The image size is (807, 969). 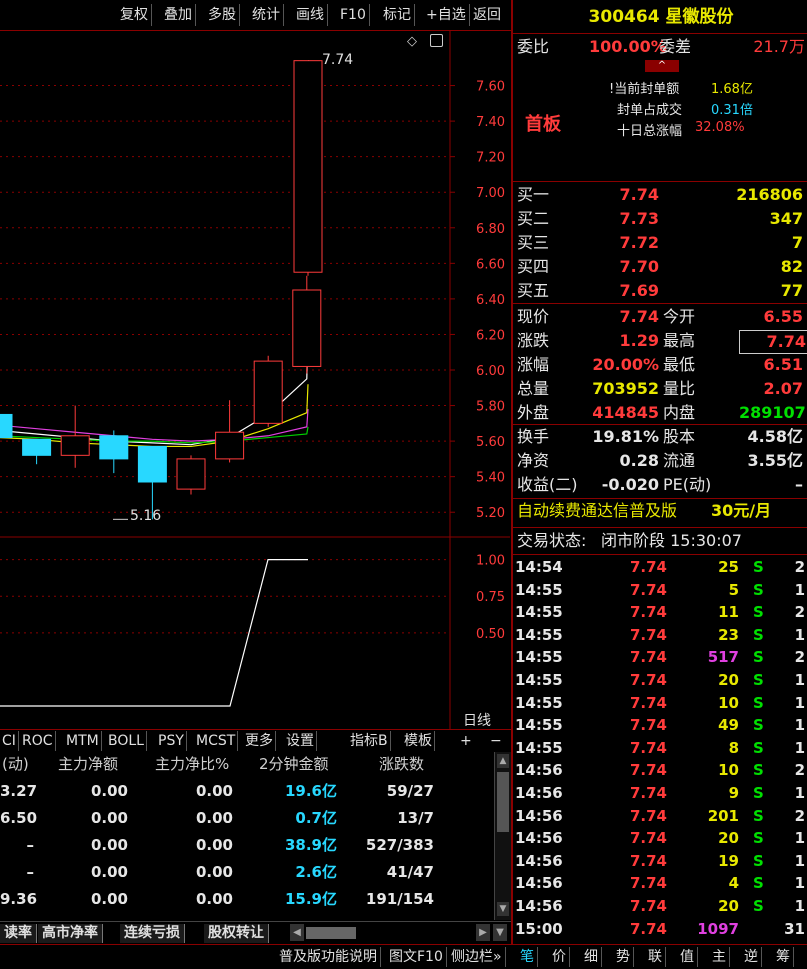 What do you see at coordinates (741, 511) in the screenshot?
I see `ad-price: 30元/月` at bounding box center [741, 511].